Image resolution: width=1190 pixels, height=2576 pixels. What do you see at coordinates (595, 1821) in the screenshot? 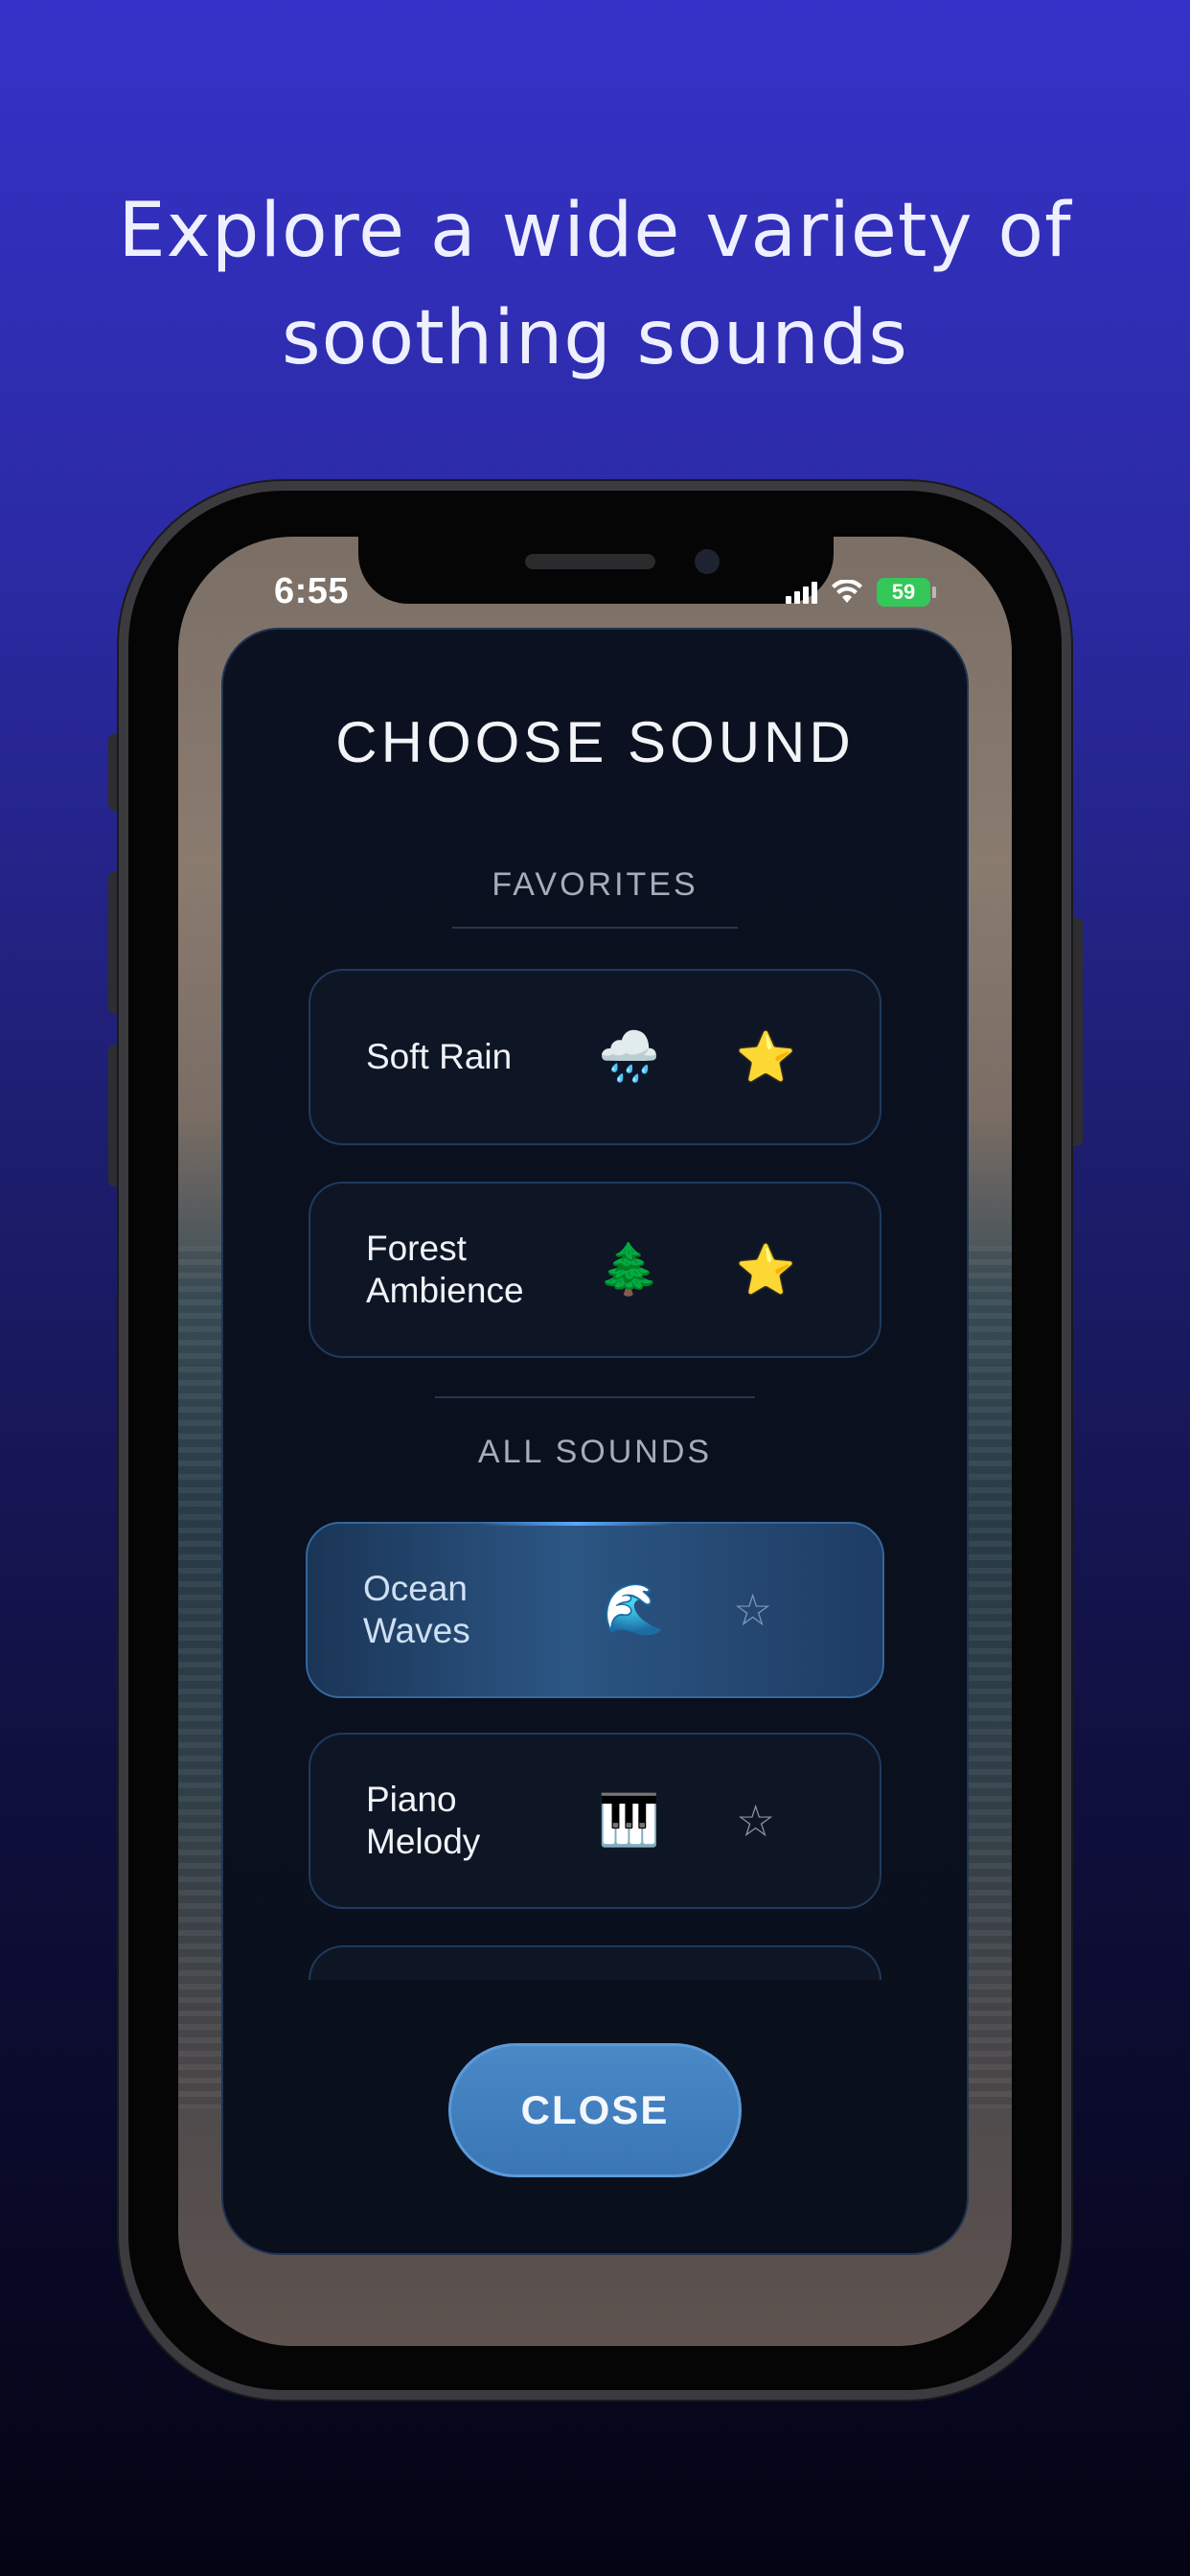
I see `sound-card-piano-melody: Piano Melody 🎹 ☆` at bounding box center [595, 1821].